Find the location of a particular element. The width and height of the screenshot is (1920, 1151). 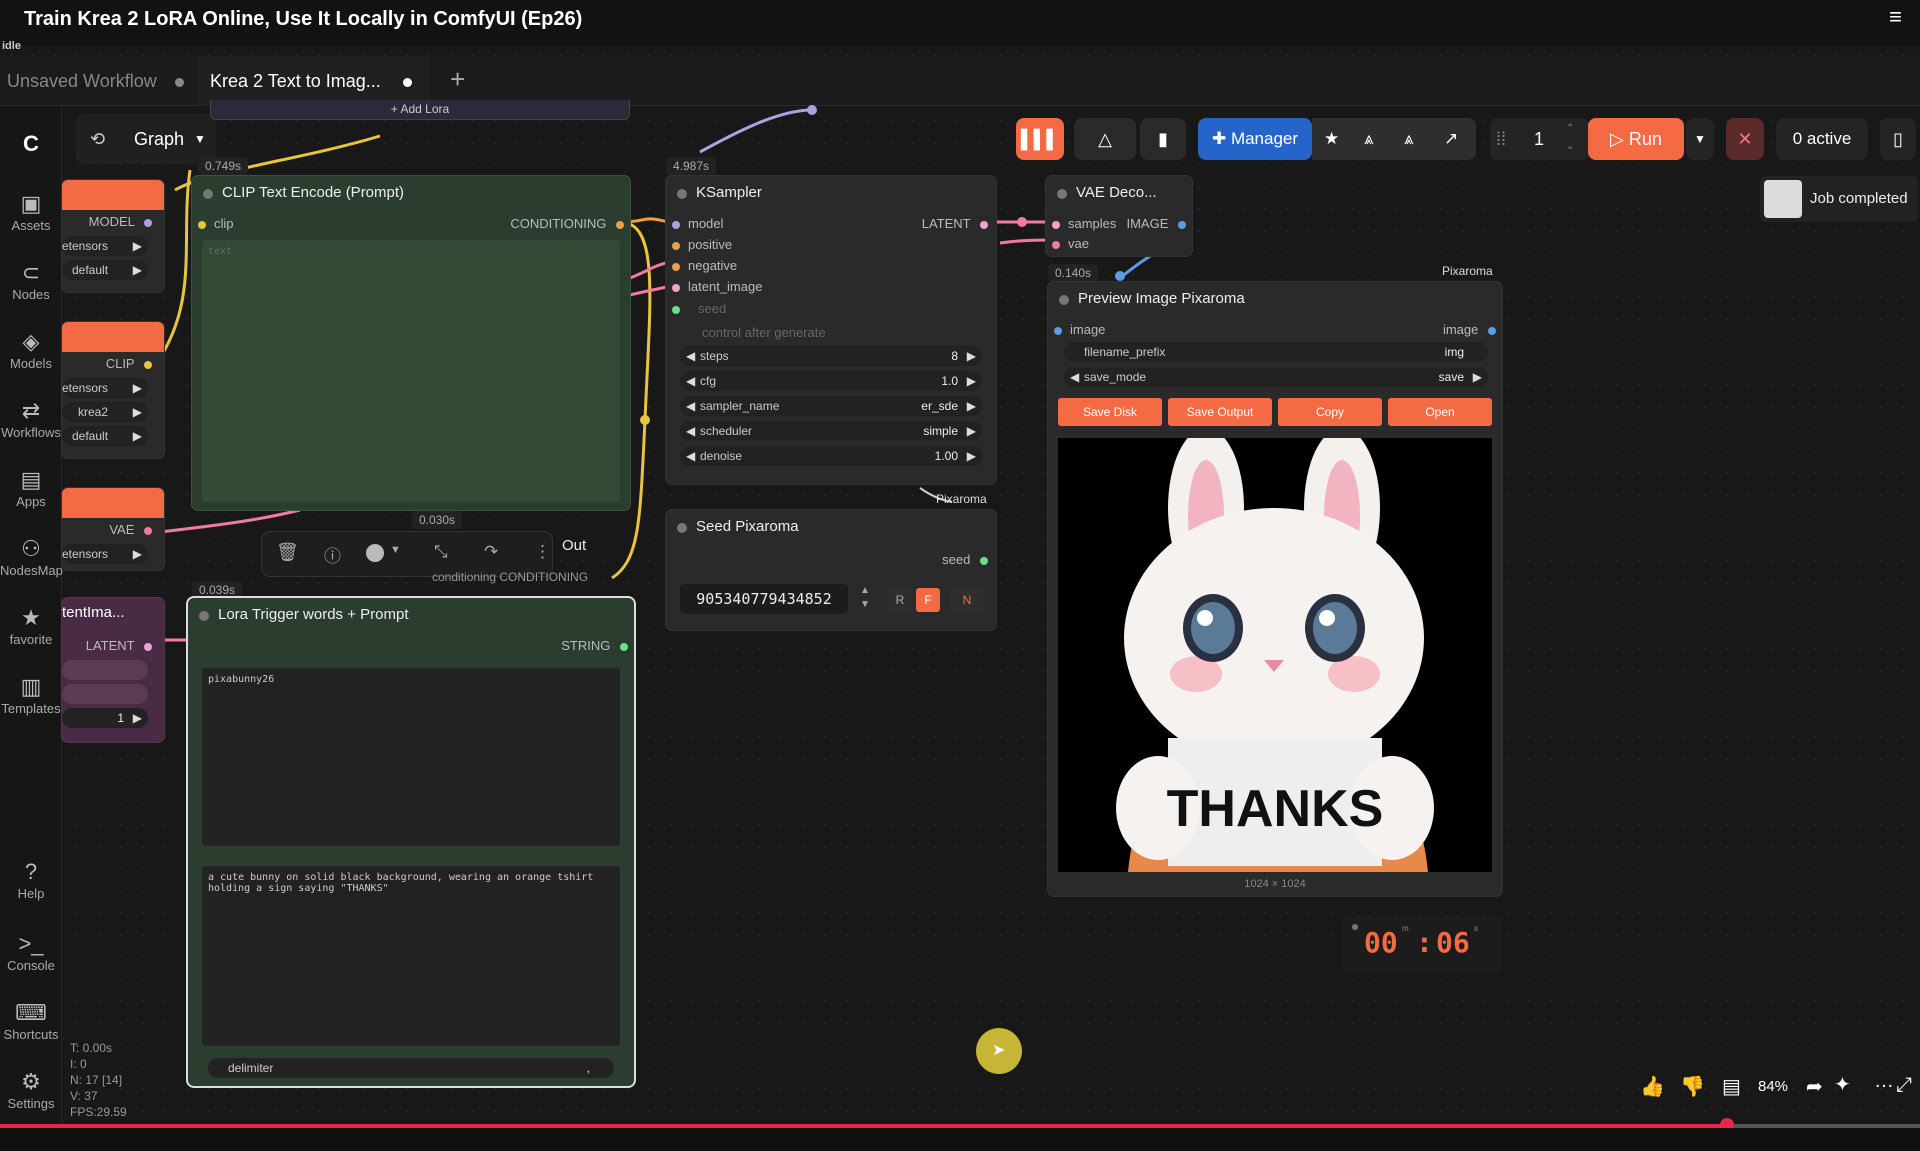

seed-stepper: ▲ ▼ is located at coordinates (865, 598).